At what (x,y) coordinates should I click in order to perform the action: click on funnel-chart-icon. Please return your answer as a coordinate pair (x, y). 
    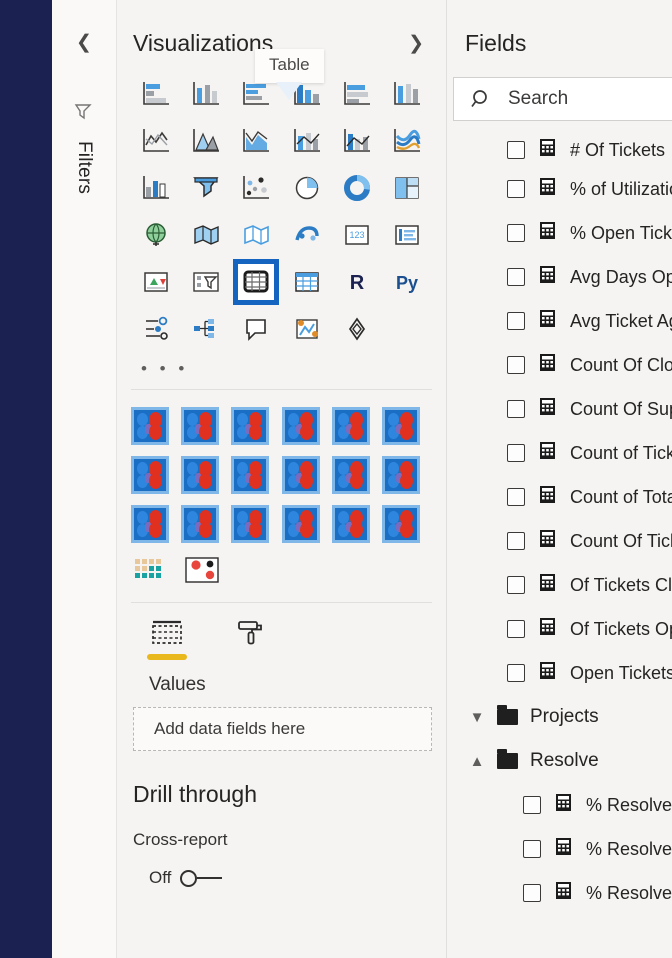
    Looking at the image, I should click on (206, 187).